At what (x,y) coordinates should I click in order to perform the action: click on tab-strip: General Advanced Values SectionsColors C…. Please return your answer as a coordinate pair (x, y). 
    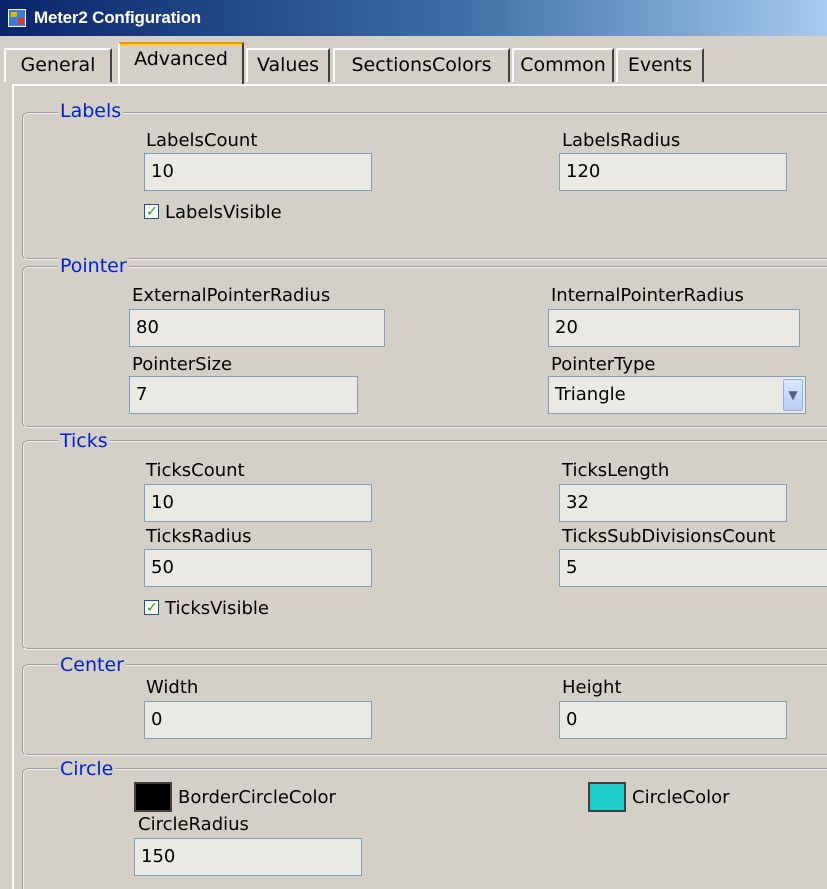
    Looking at the image, I should click on (413, 61).